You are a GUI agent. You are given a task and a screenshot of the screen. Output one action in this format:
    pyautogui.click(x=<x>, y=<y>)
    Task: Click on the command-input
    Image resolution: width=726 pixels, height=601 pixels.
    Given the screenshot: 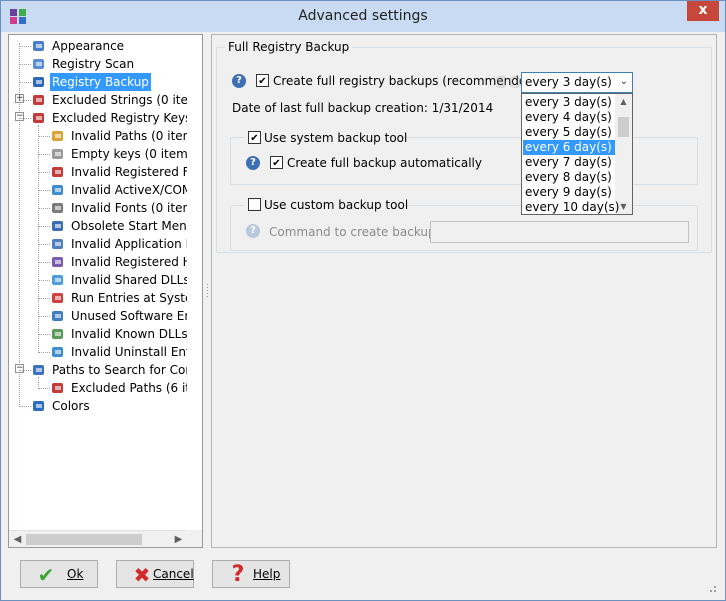 What is the action you would take?
    pyautogui.click(x=559, y=232)
    